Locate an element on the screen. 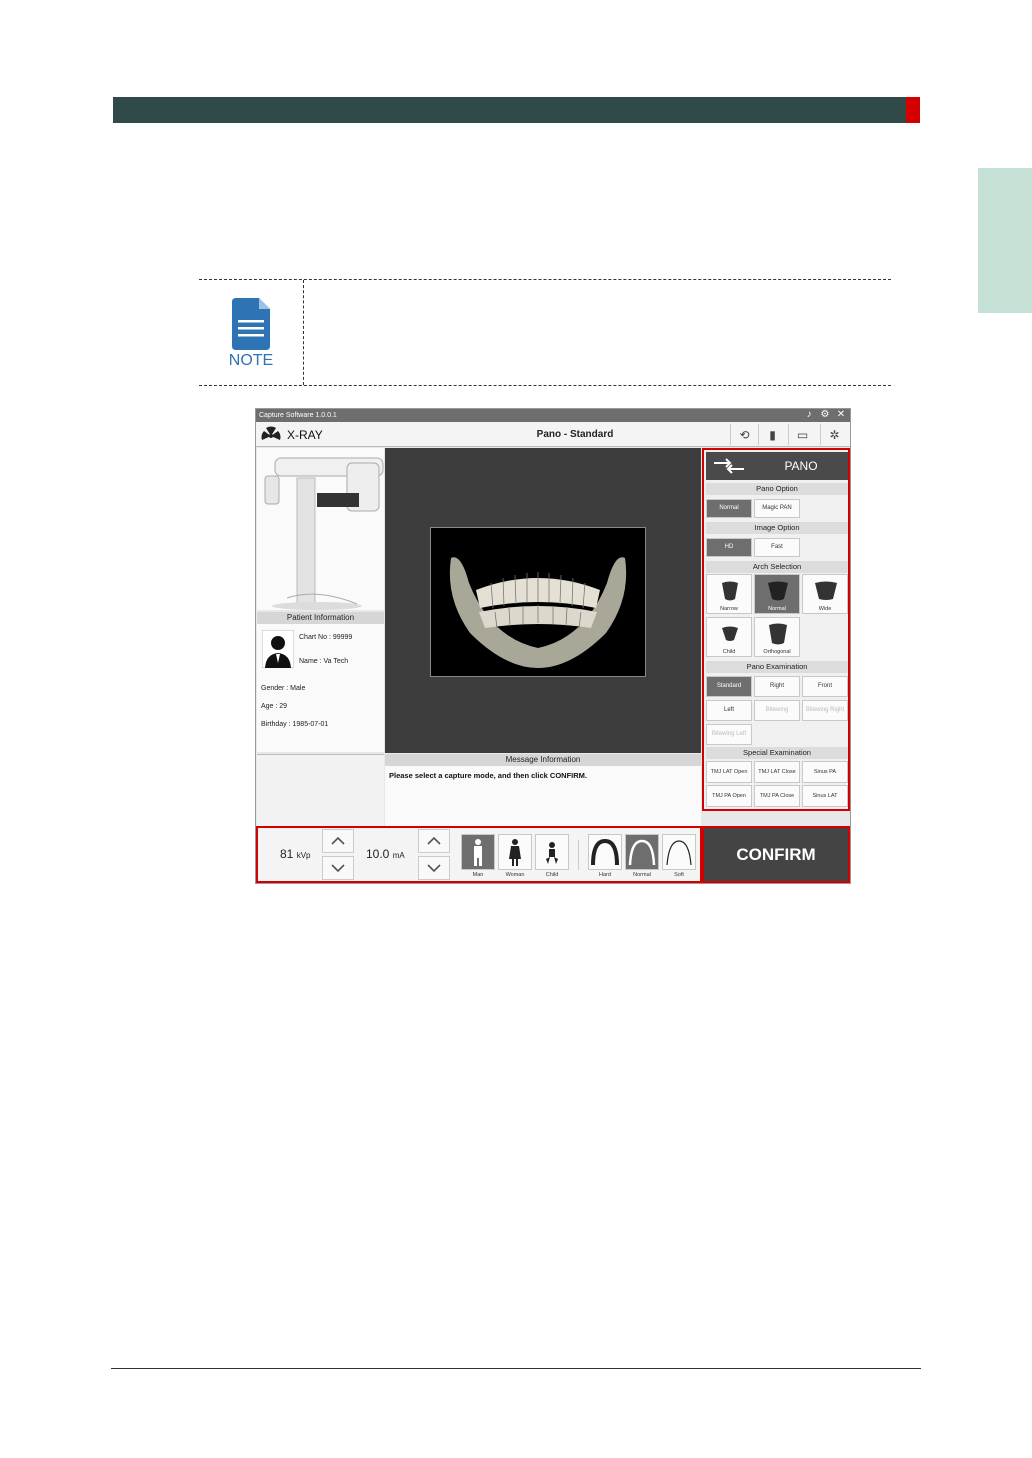 The image size is (1032, 1458). note-border-bottom is located at coordinates (545, 385).